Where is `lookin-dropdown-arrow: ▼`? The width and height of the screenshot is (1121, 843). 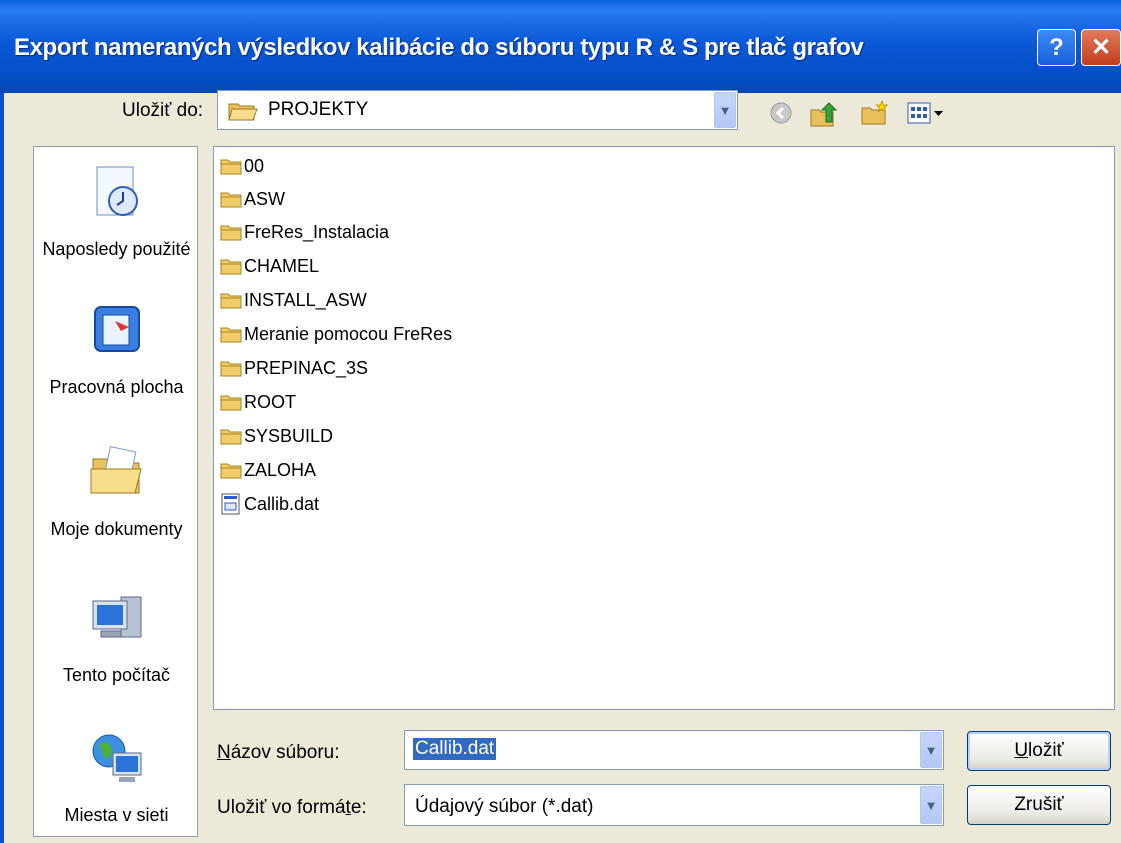 lookin-dropdown-arrow: ▼ is located at coordinates (725, 110).